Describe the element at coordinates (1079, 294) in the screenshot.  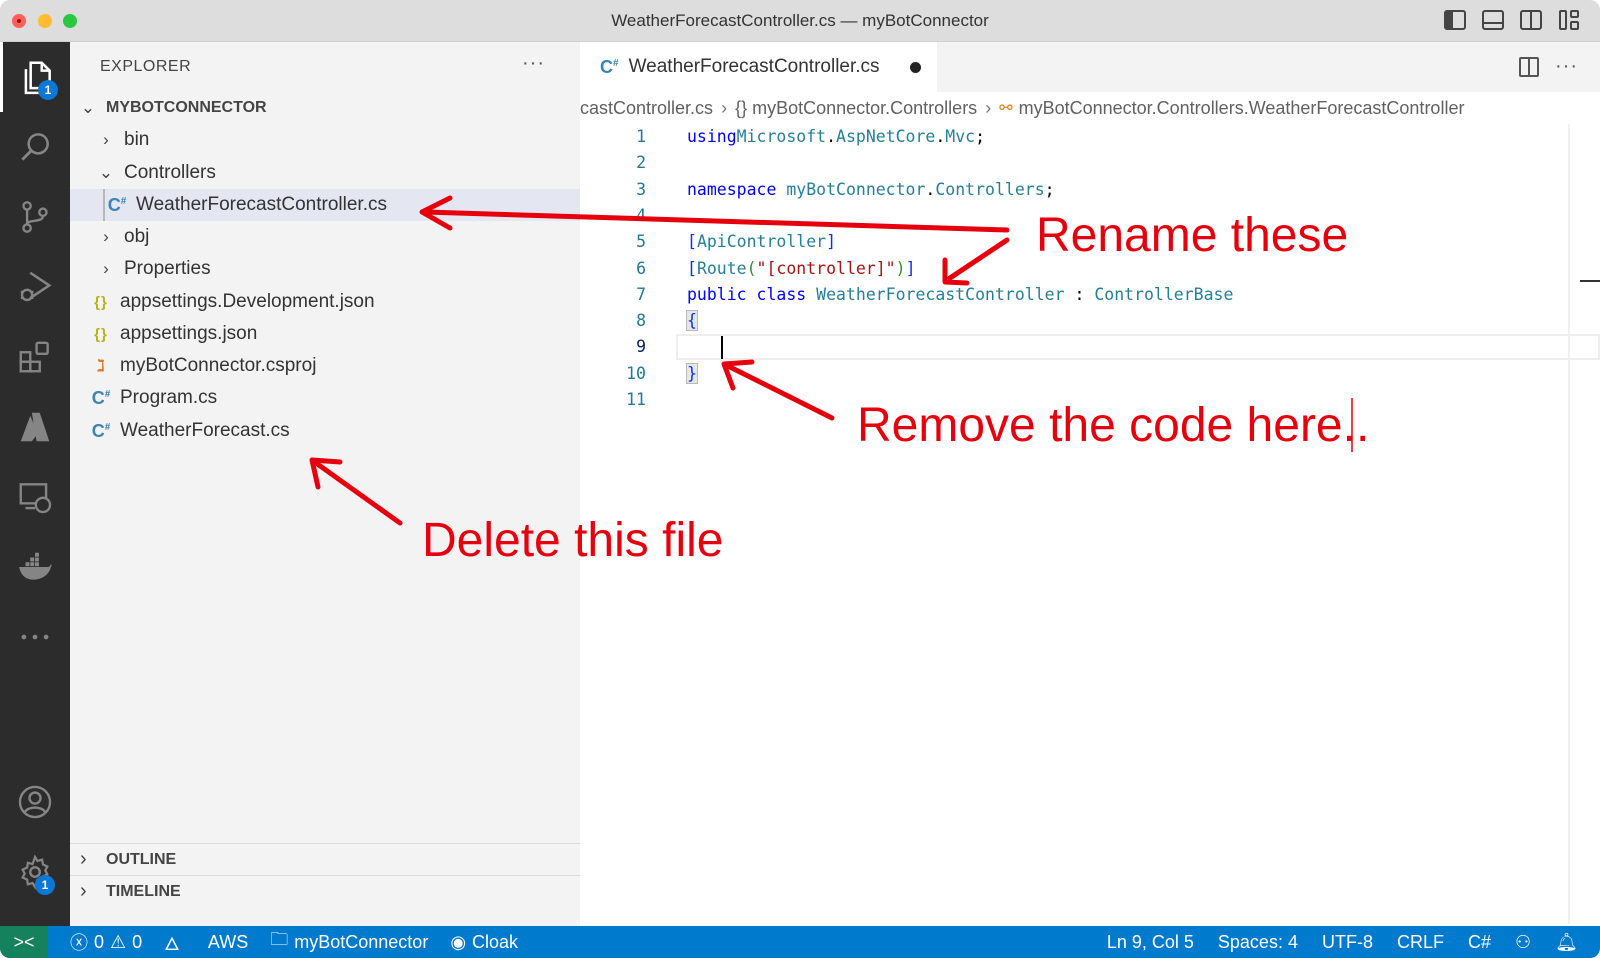
I see `code-token: :` at that location.